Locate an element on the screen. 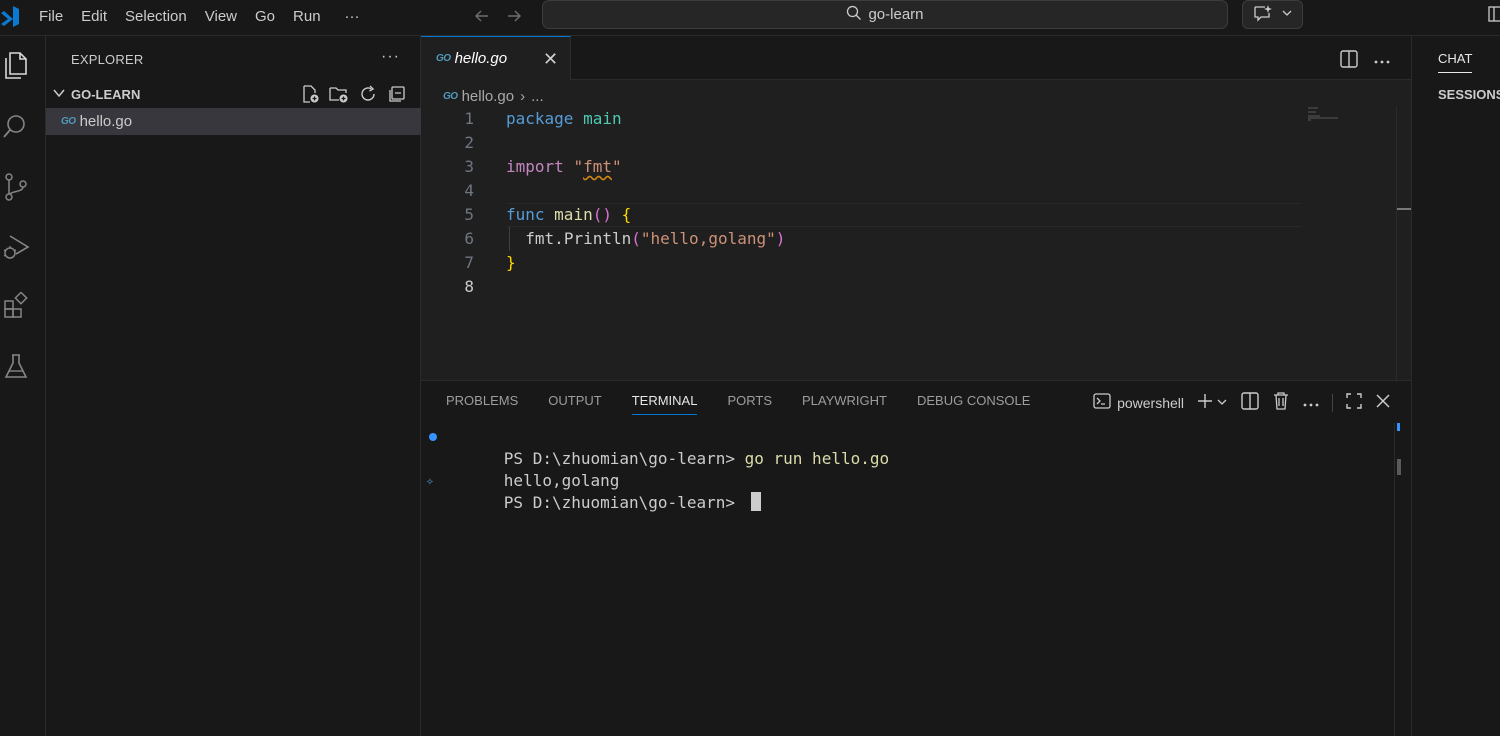 The image size is (1500, 736). scrollbar-thumb is located at coordinates (1399, 467).